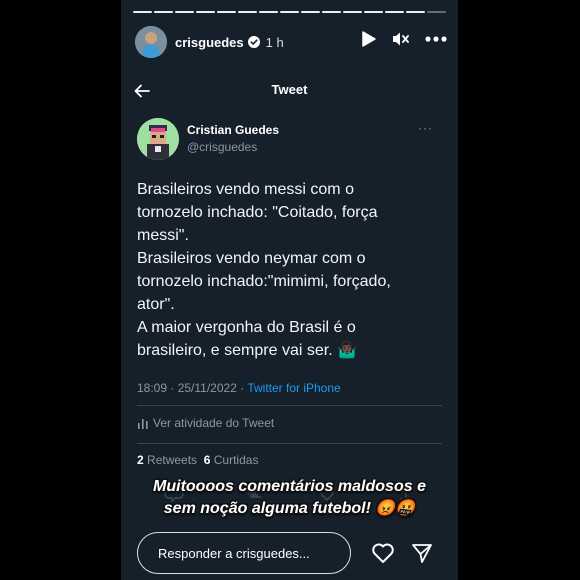 The image size is (580, 580). Describe the element at coordinates (192, 388) in the screenshot. I see `tweet-timestamp: 18:09 · 25/11/2022 ·` at that location.